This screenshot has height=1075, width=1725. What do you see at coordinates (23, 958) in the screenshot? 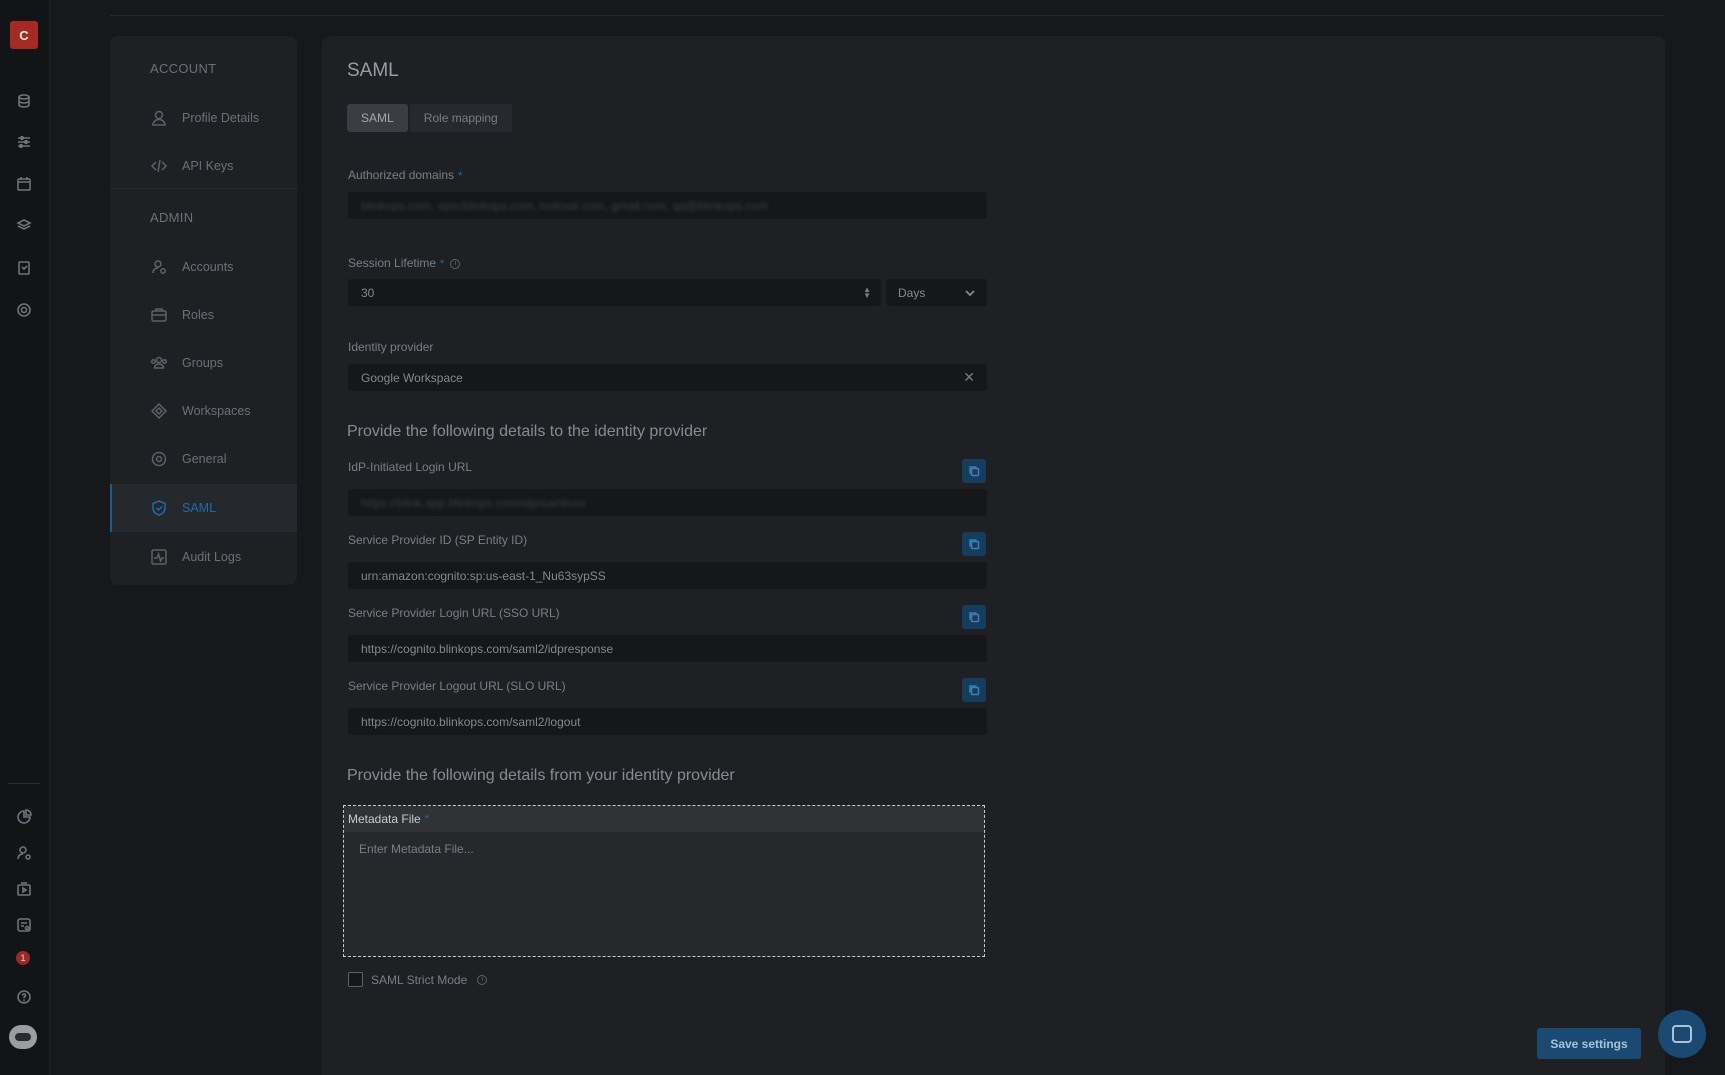
I see `alert-badge: 1` at bounding box center [23, 958].